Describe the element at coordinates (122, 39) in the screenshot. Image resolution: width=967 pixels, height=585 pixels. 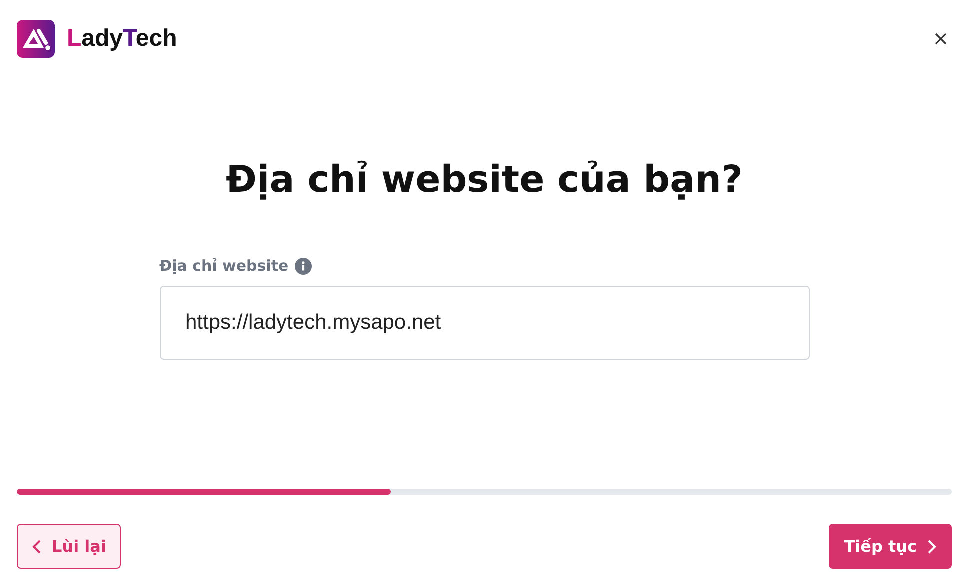
I see `brand-name: LadyTech` at that location.